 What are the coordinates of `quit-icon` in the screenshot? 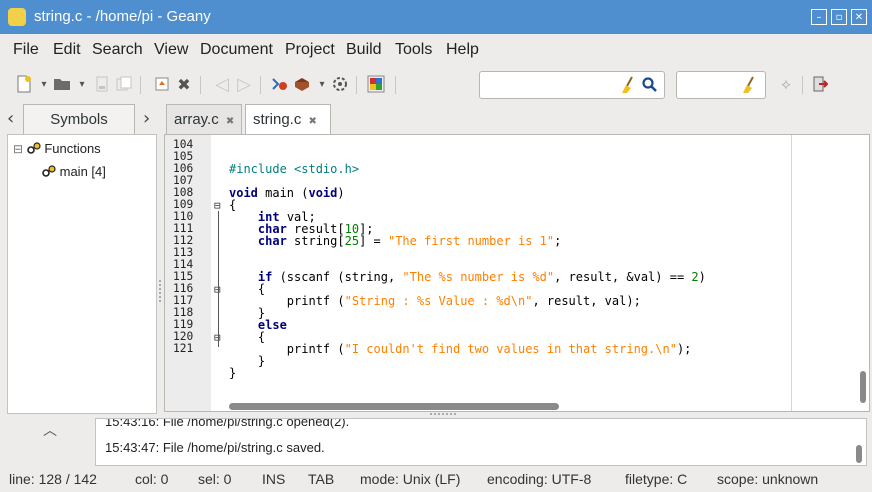 It's located at (820, 84).